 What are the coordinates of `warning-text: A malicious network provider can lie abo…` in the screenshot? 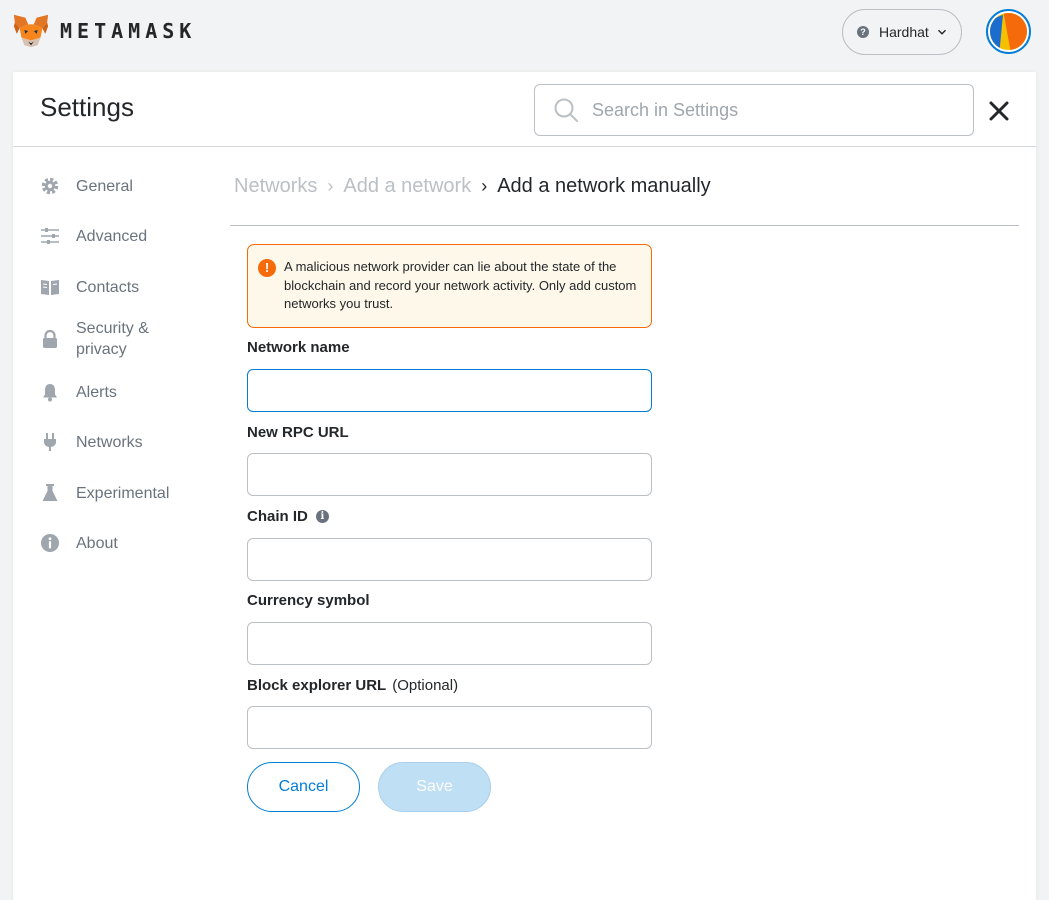 It's located at (460, 285).